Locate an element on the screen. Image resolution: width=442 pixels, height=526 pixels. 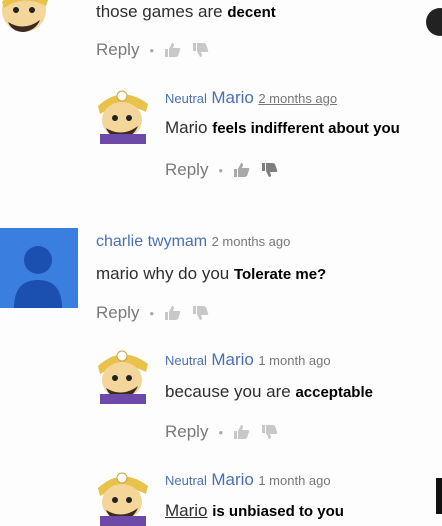
comment-body: because you are acceptable is located at coordinates (269, 391).